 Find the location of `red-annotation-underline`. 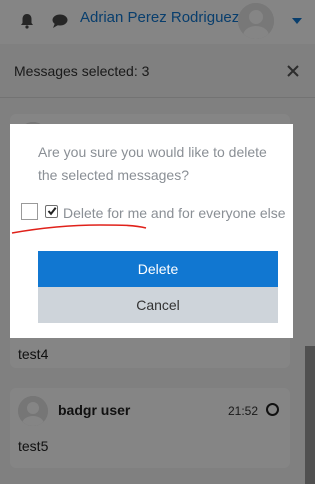

red-annotation-underline is located at coordinates (79, 229).